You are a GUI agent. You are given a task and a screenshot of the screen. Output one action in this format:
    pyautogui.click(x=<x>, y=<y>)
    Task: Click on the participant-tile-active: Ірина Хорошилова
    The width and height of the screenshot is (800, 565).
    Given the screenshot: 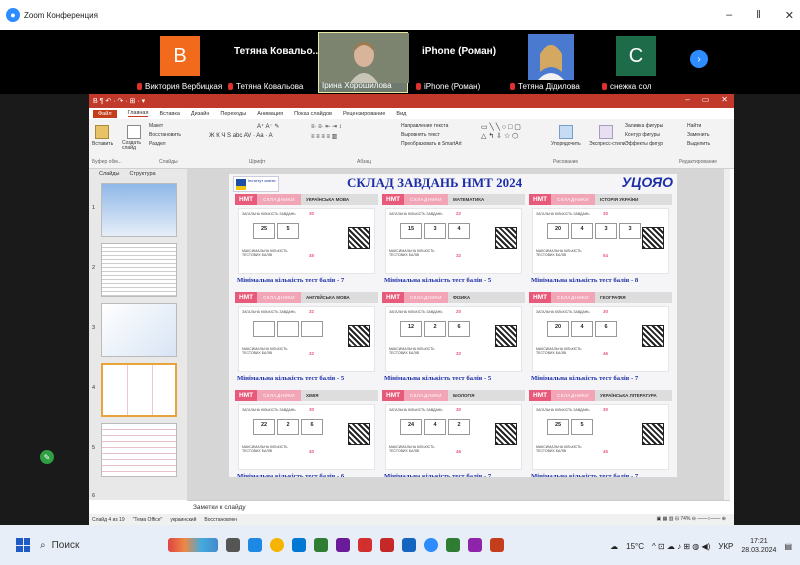 What is the action you would take?
    pyautogui.click(x=363, y=62)
    